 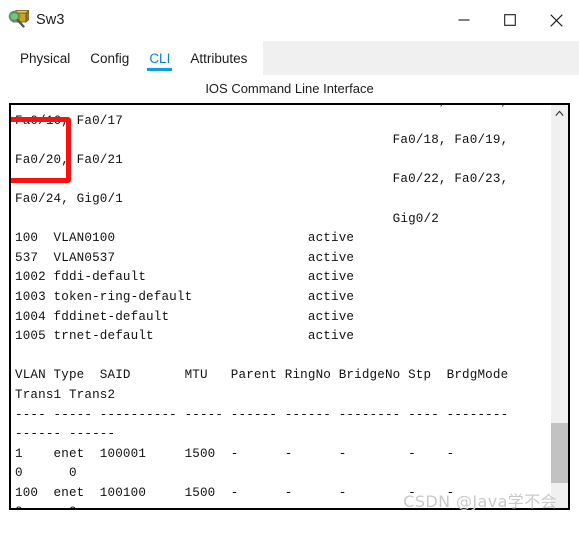 I want to click on tab-cli-label: CLI, so click(x=159, y=58).